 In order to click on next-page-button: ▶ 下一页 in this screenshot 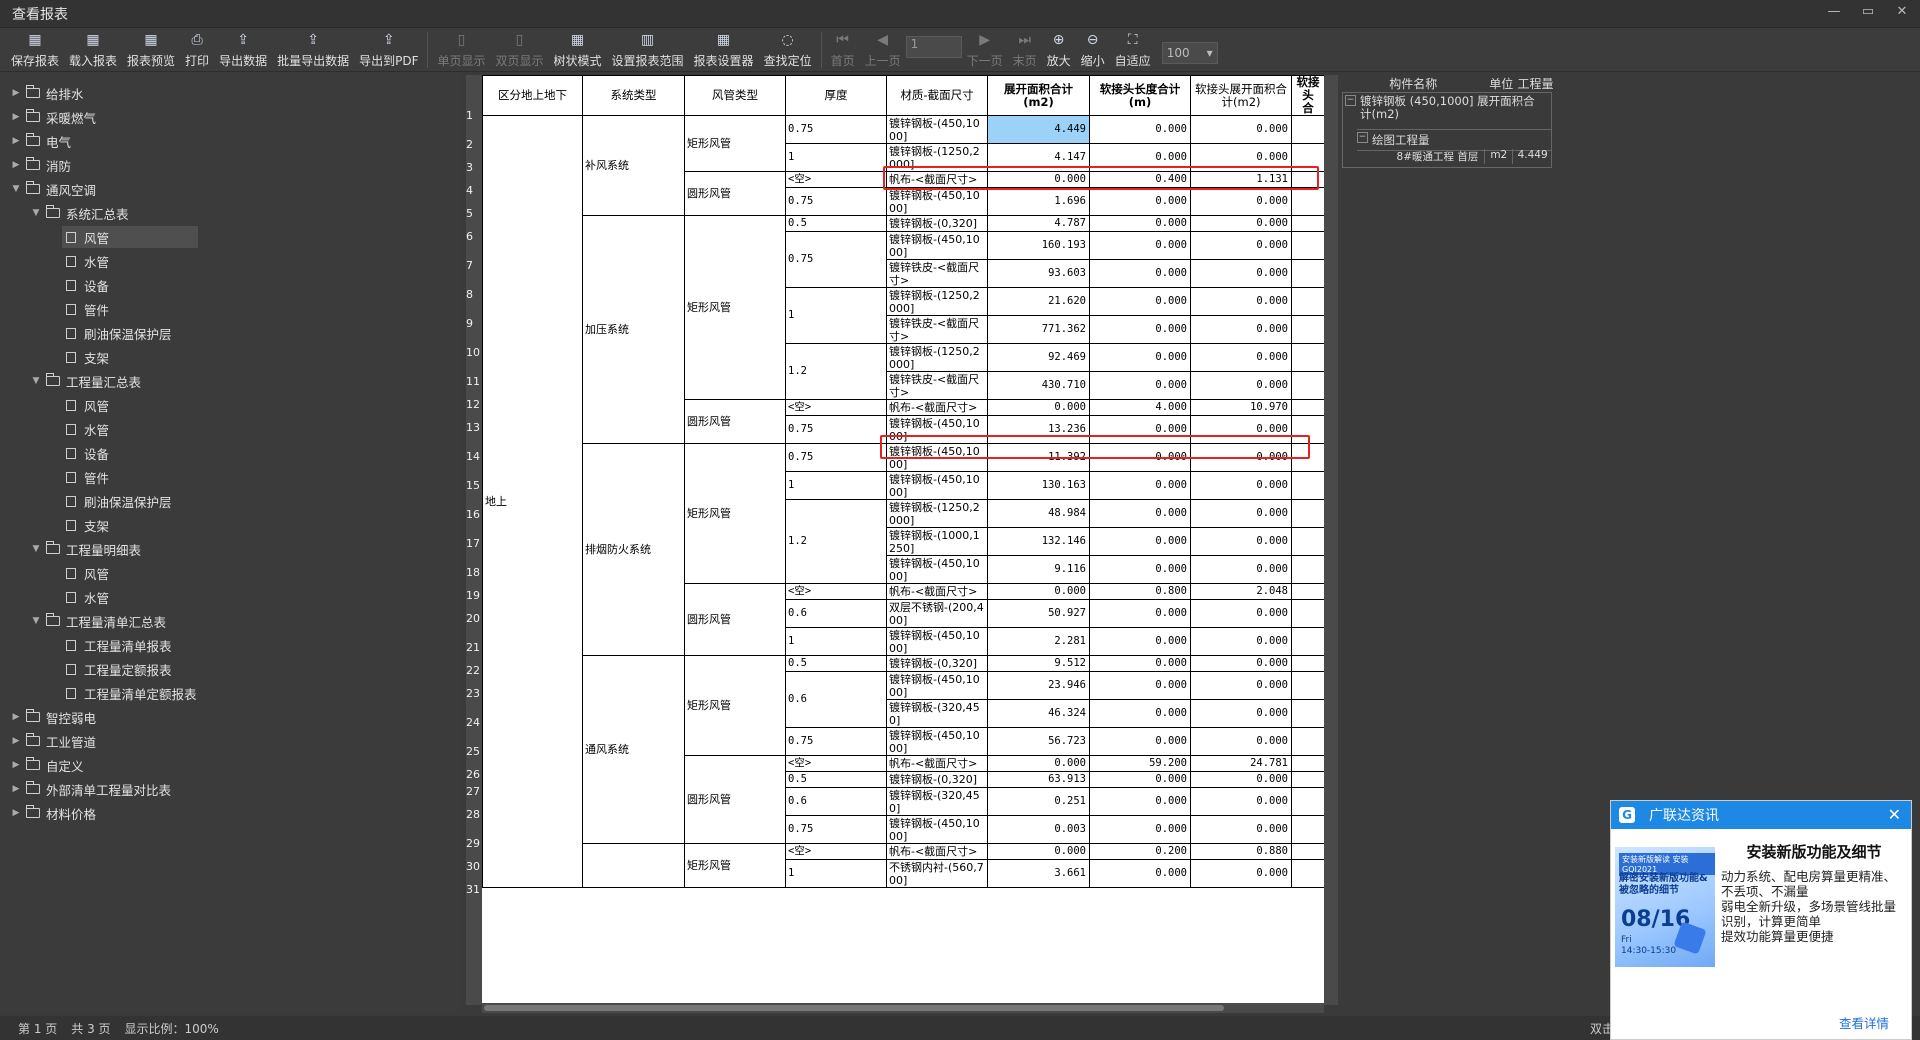, I will do `click(985, 50)`.